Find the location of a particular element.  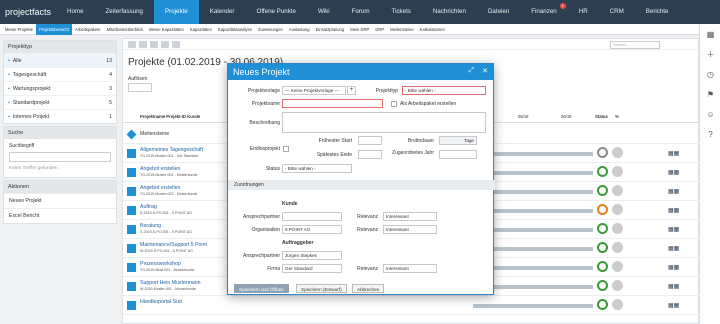

topnav-item-dateien: Dateien is located at coordinates (498, 12).